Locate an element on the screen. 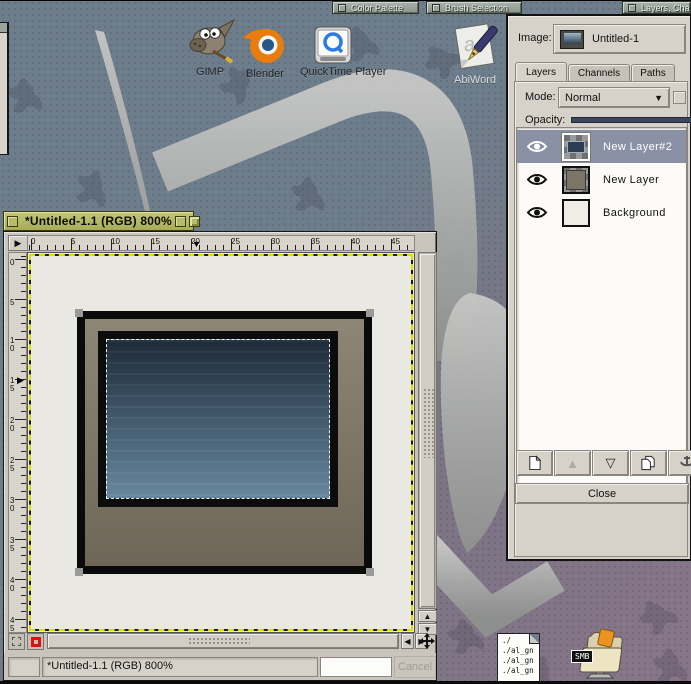  anchor-layer-button is located at coordinates (679, 463).